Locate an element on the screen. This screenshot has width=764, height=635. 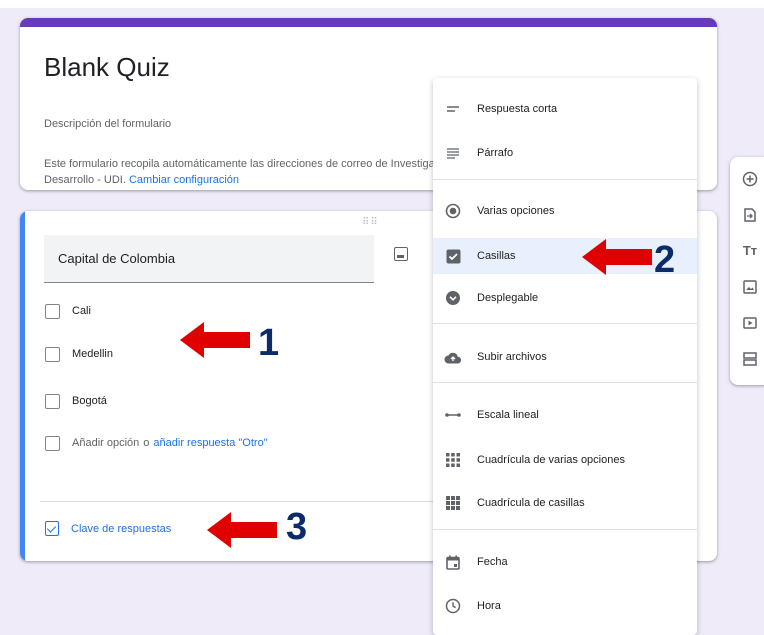
answer-key-icon is located at coordinates (52, 528).